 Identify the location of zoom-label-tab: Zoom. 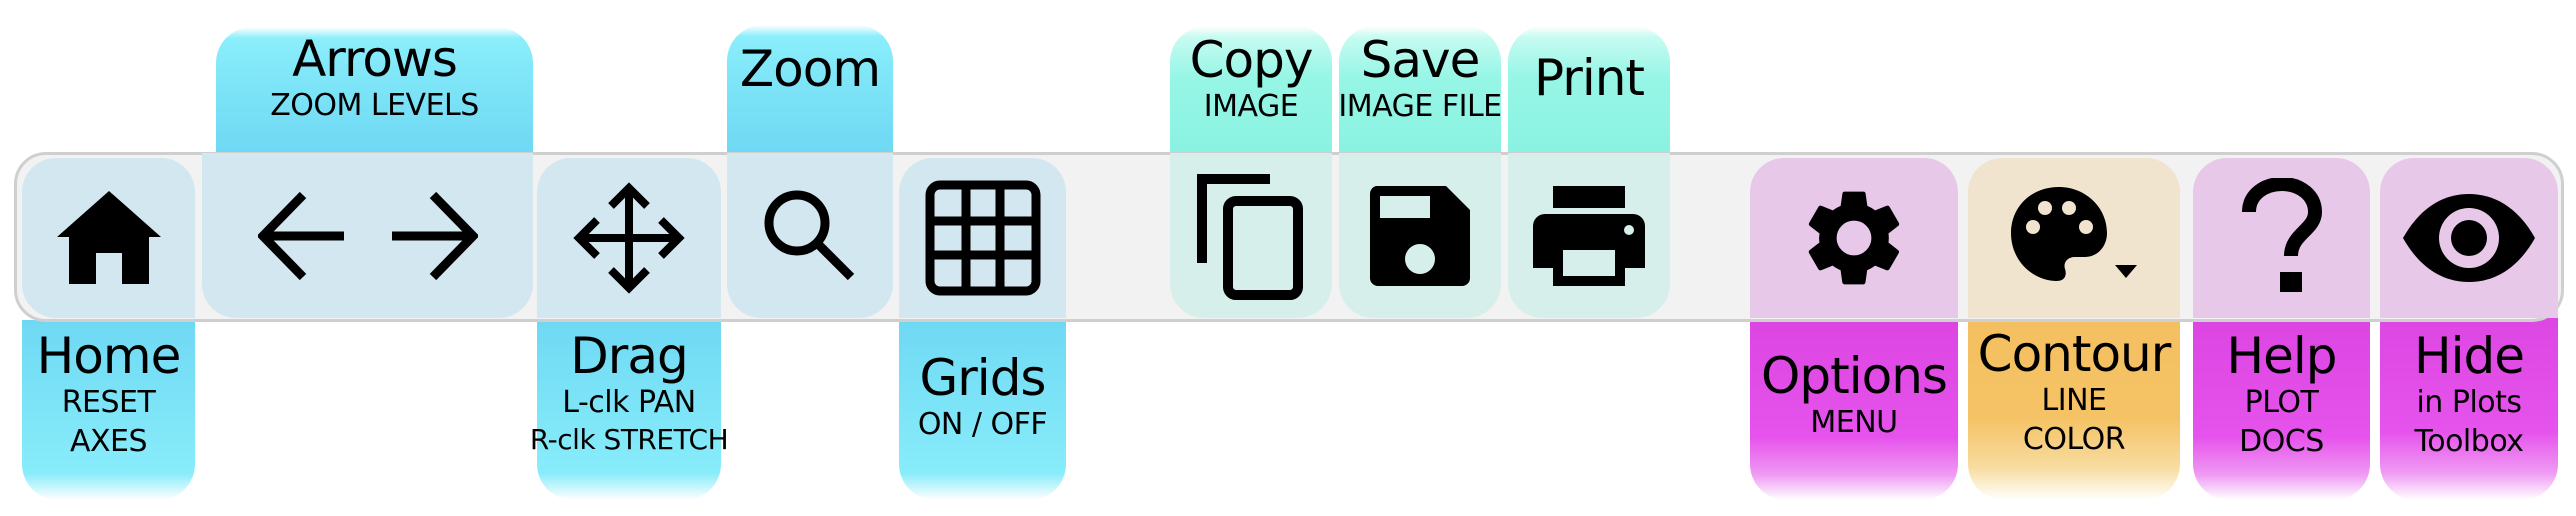
(810, 89).